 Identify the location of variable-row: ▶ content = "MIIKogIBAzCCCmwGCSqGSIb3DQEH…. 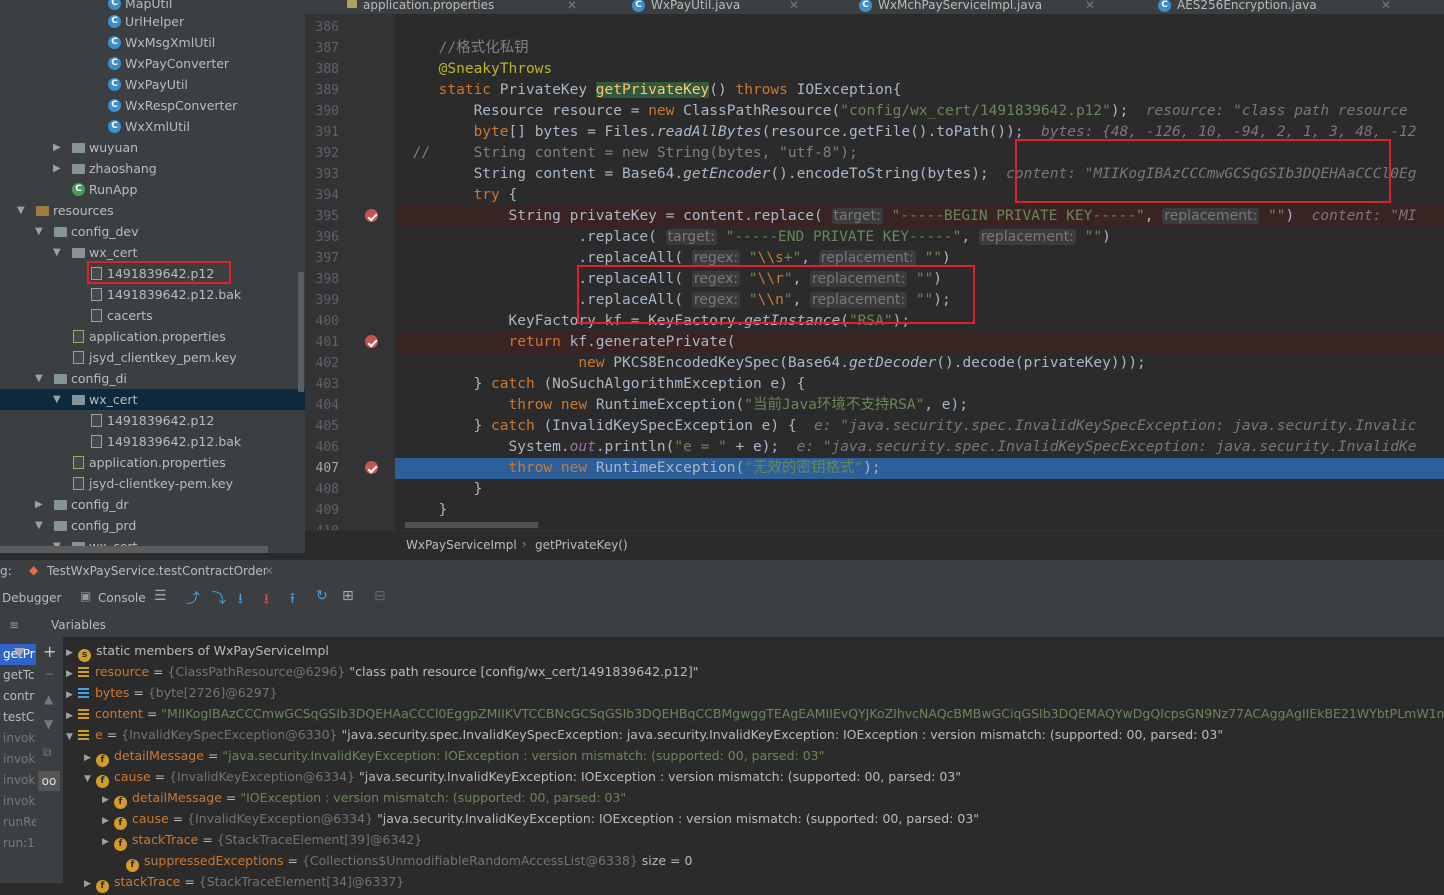
(753, 713).